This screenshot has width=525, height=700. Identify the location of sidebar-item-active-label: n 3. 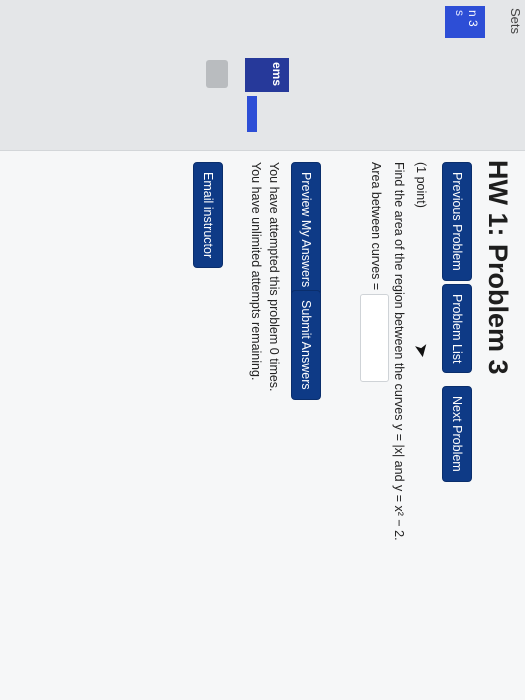
(473, 18).